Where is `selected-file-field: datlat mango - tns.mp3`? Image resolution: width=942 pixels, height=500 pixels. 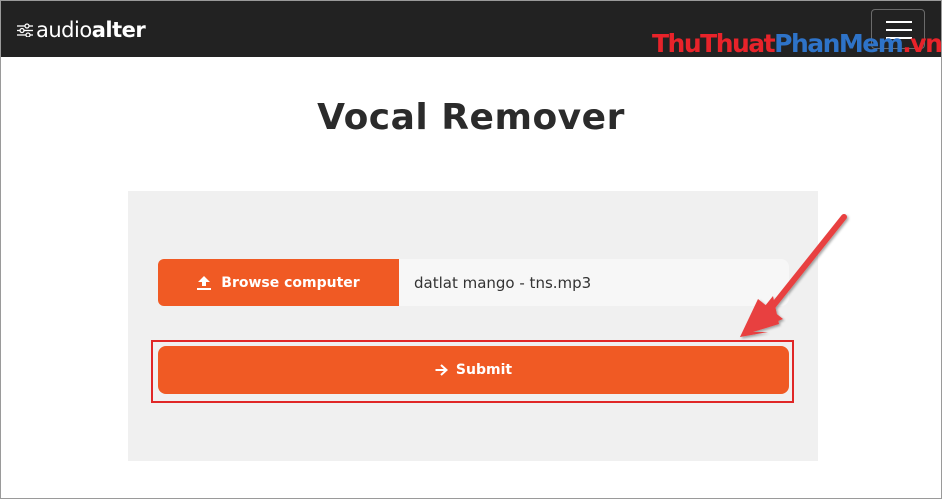
selected-file-field: datlat mango - tns.mp3 is located at coordinates (594, 282).